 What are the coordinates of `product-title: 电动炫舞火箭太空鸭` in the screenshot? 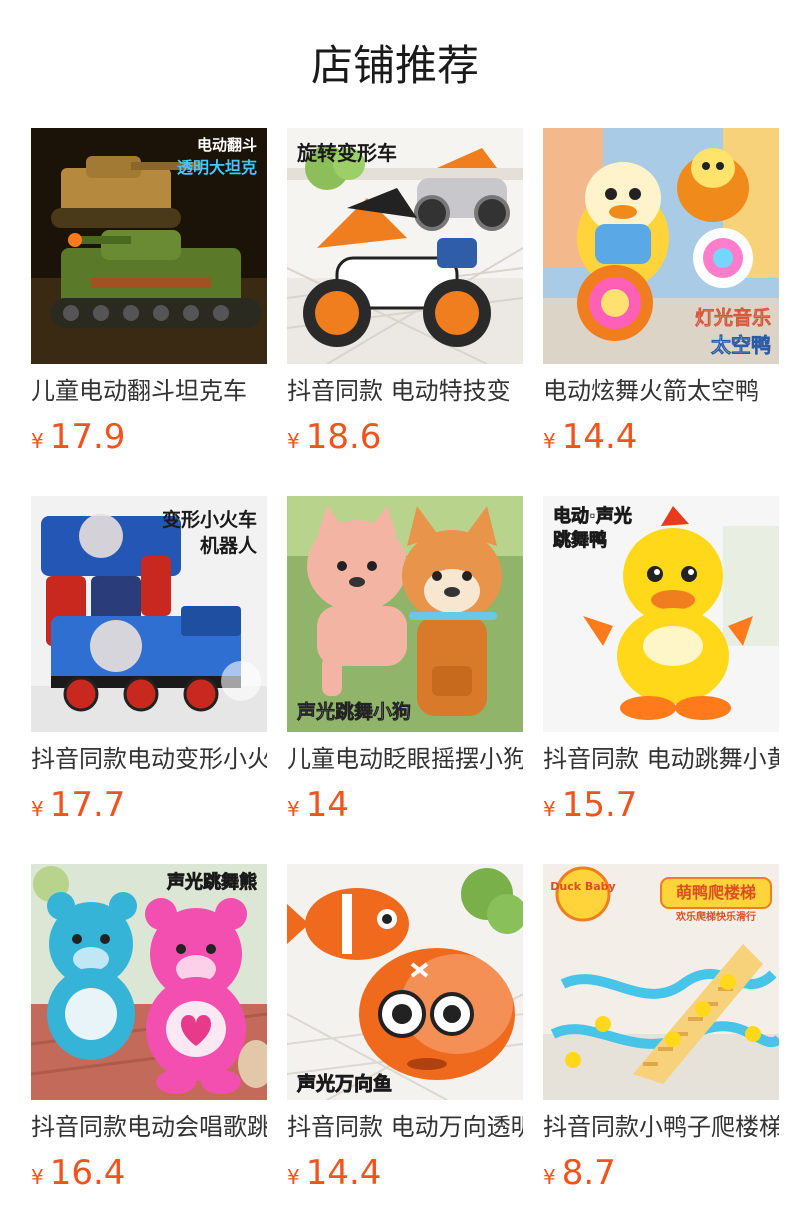 It's located at (661, 391).